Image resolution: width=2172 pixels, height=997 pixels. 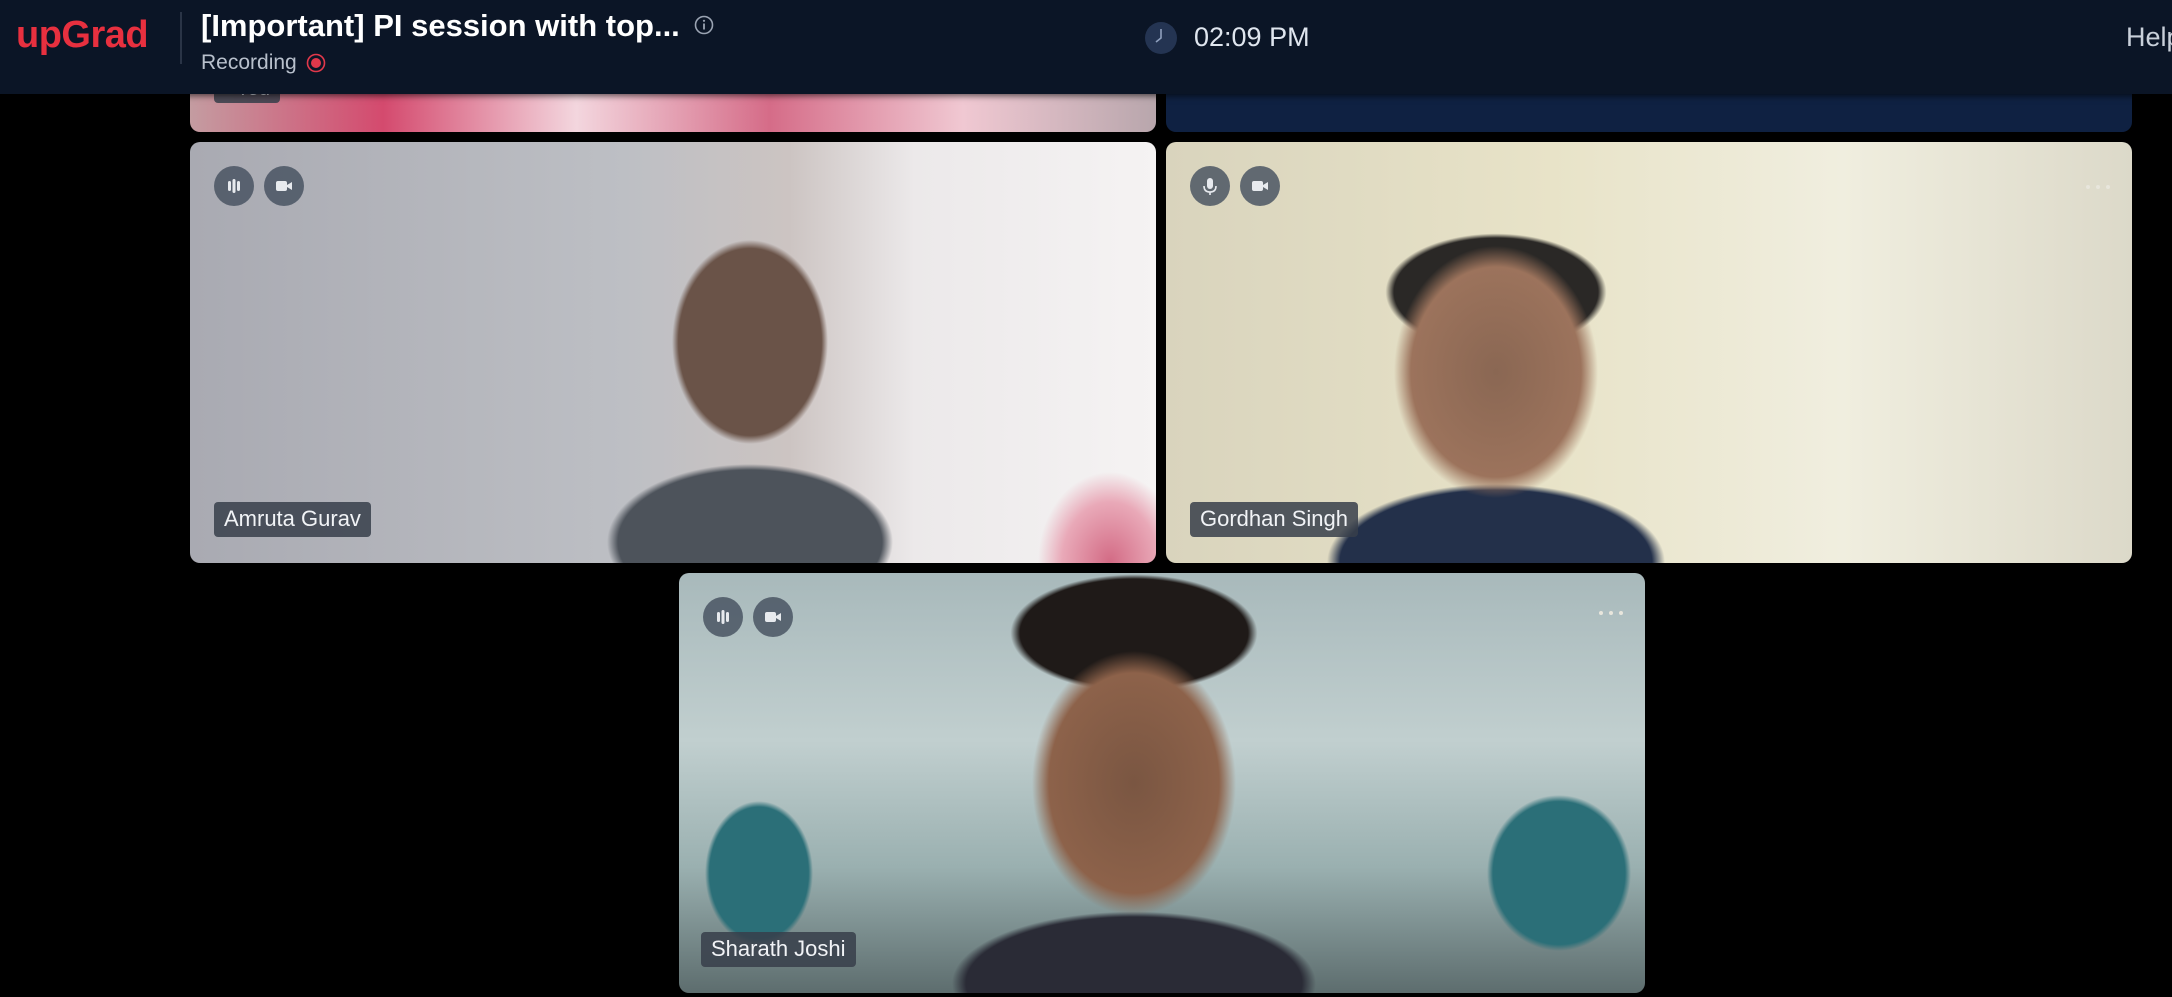 I want to click on upgrad-logo: upGrad, so click(x=82, y=35).